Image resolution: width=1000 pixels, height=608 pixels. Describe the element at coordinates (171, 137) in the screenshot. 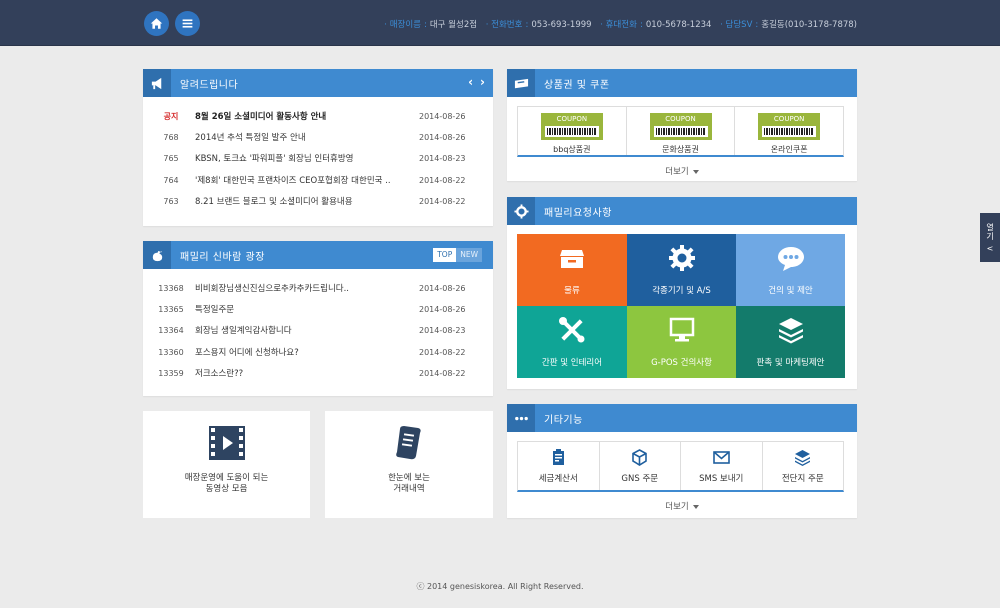

I see `list-item-no: 768` at that location.